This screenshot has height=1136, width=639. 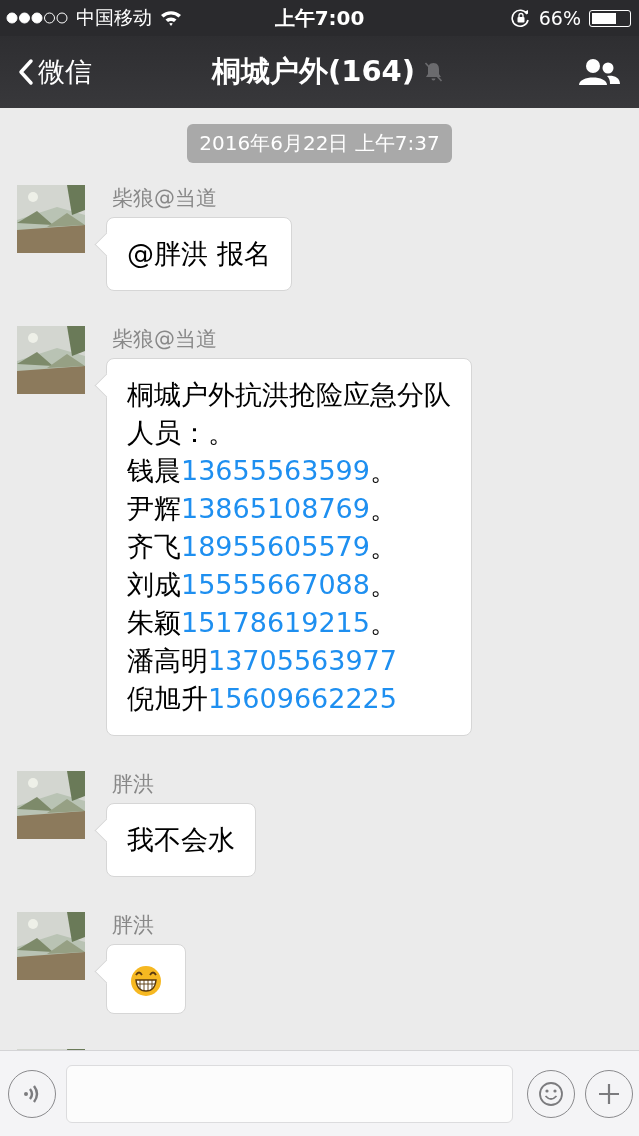 I want to click on message-text: 齐飞18955605579。, so click(x=262, y=547).